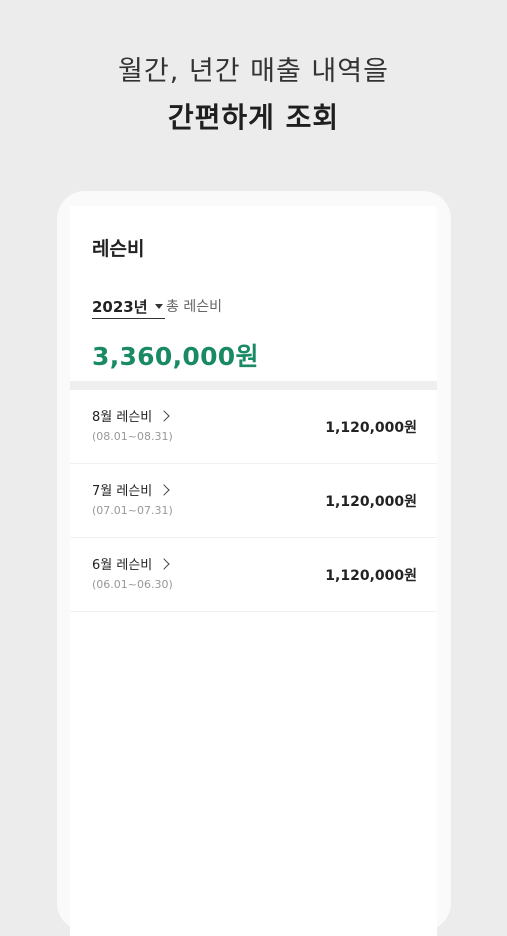 This screenshot has width=507, height=936. What do you see at coordinates (253, 427) in the screenshot?
I see `month-row-august: 8월 레슨비 (08.01~08.31) 1,120,000원` at bounding box center [253, 427].